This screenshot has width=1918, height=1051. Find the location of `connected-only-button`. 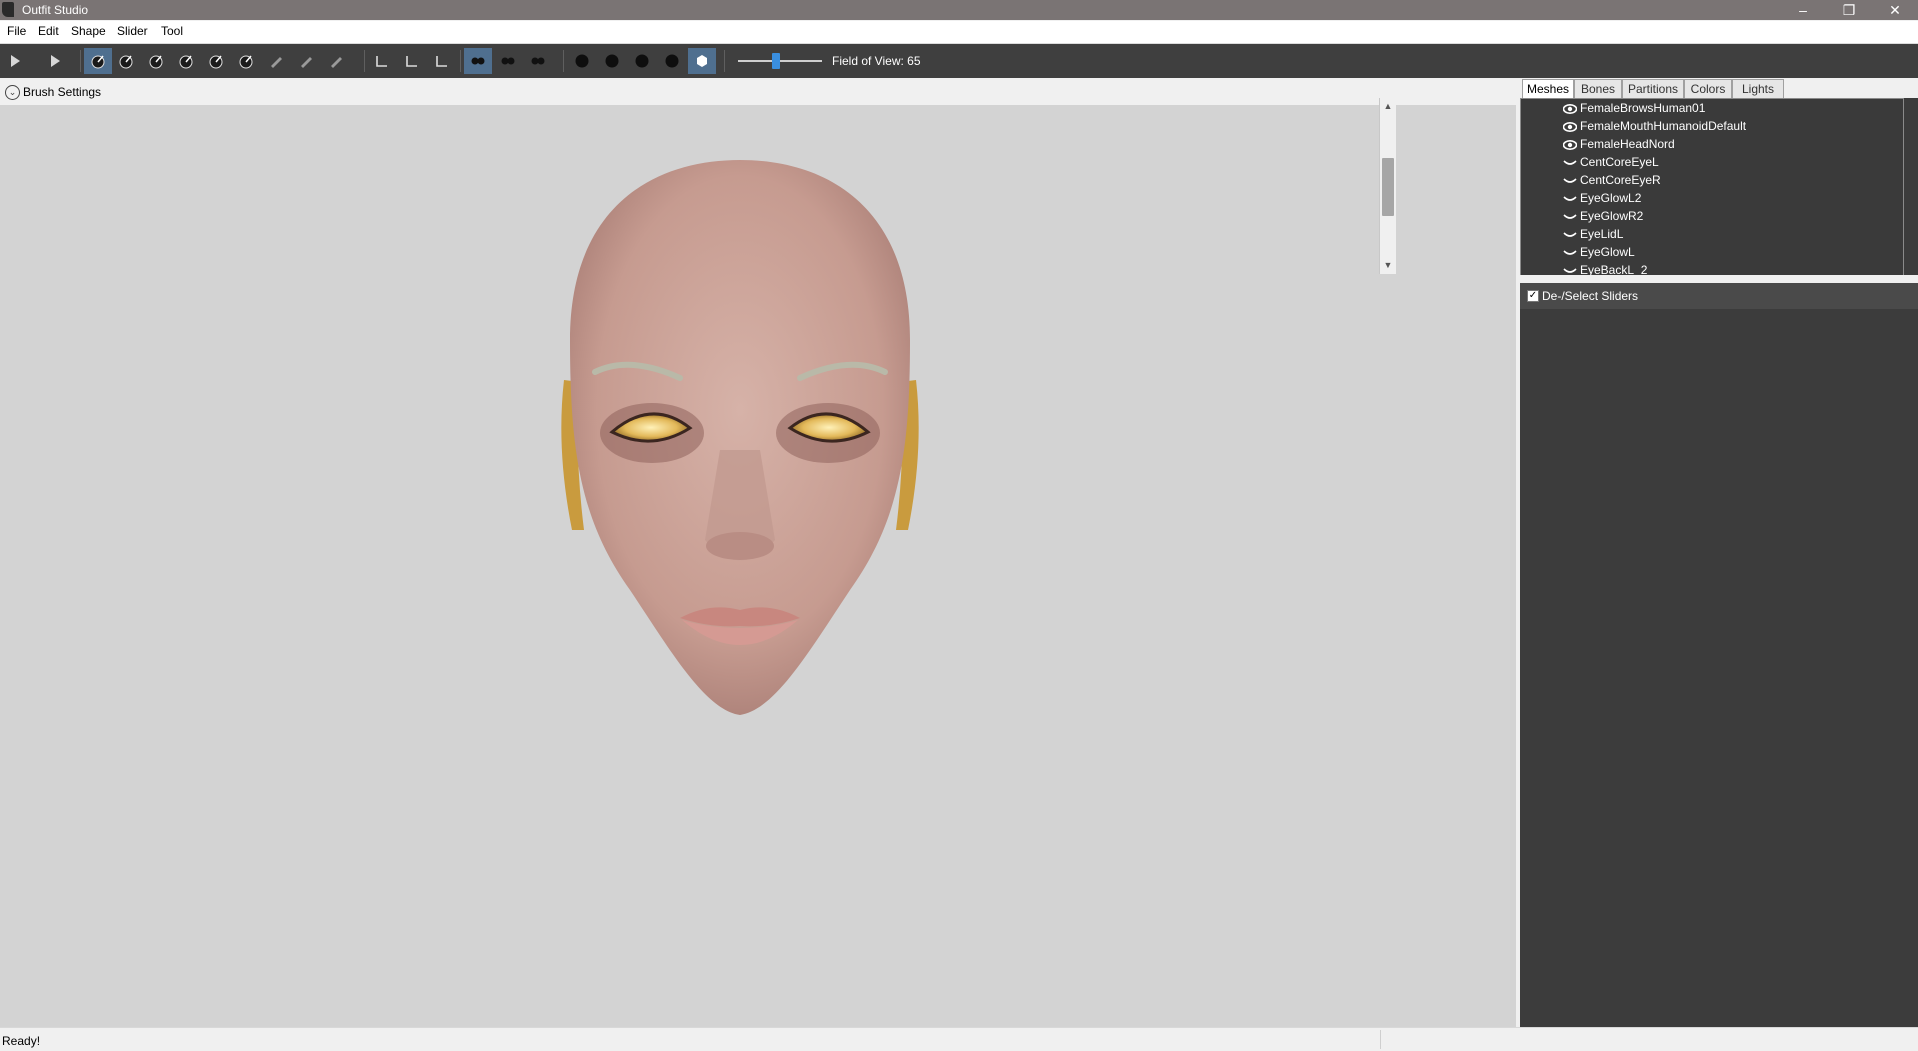

connected-only-button is located at coordinates (508, 61).